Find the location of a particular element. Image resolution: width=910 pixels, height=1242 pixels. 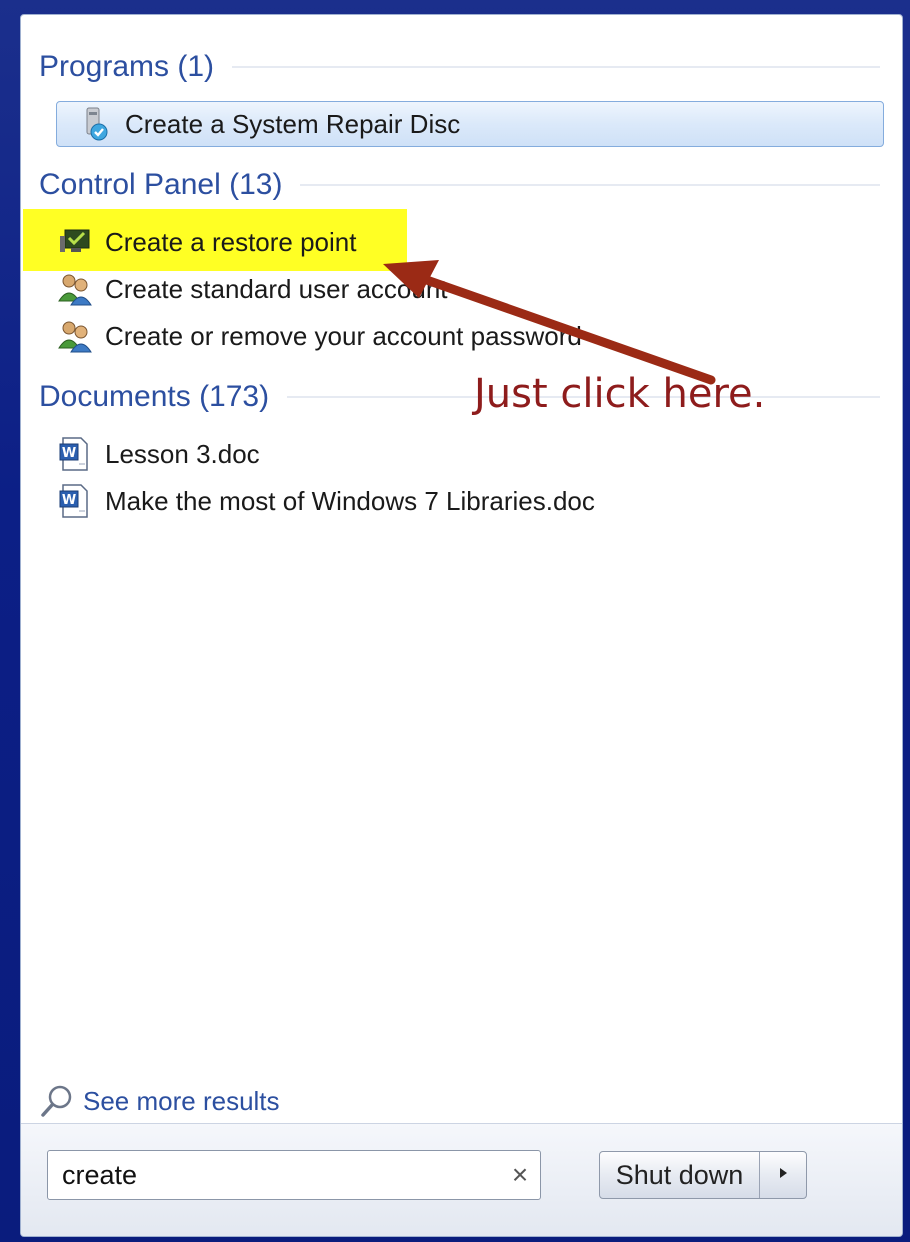

result-label: Make the most of Windows 7 Libraries.doc is located at coordinates (350, 500).